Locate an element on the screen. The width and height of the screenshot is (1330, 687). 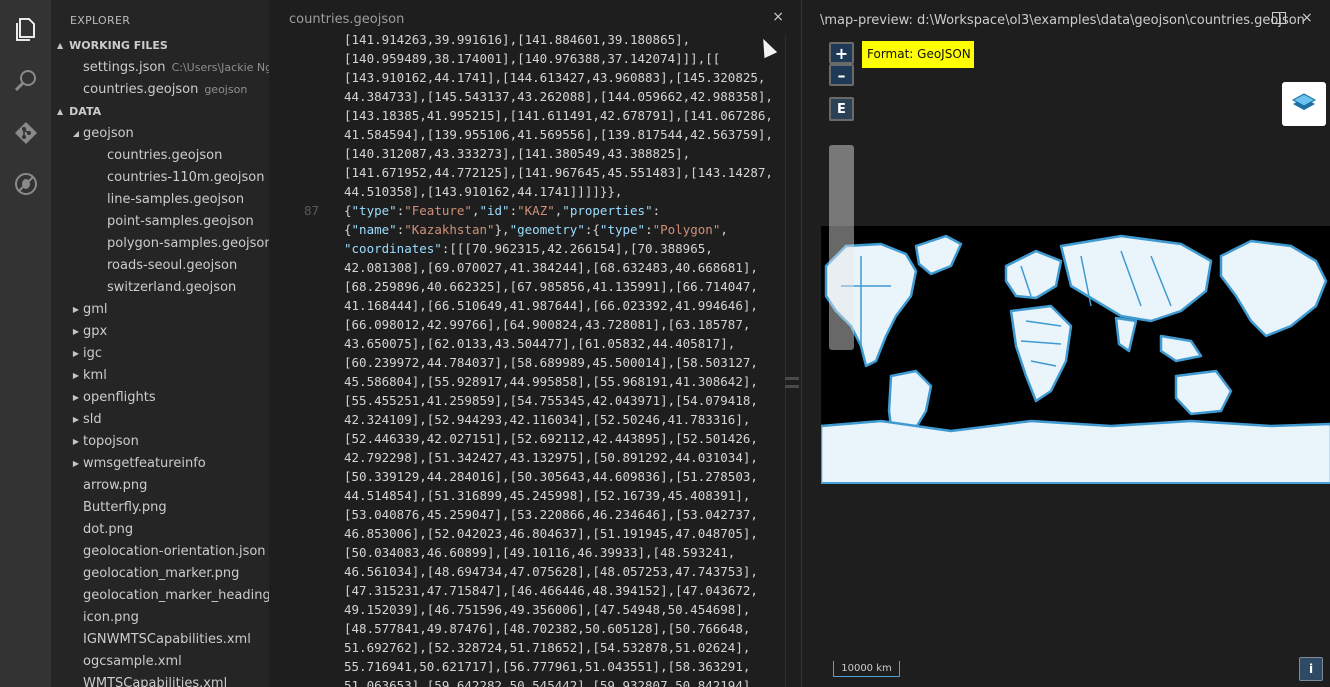
tree-item: ▶kml is located at coordinates (160, 376).